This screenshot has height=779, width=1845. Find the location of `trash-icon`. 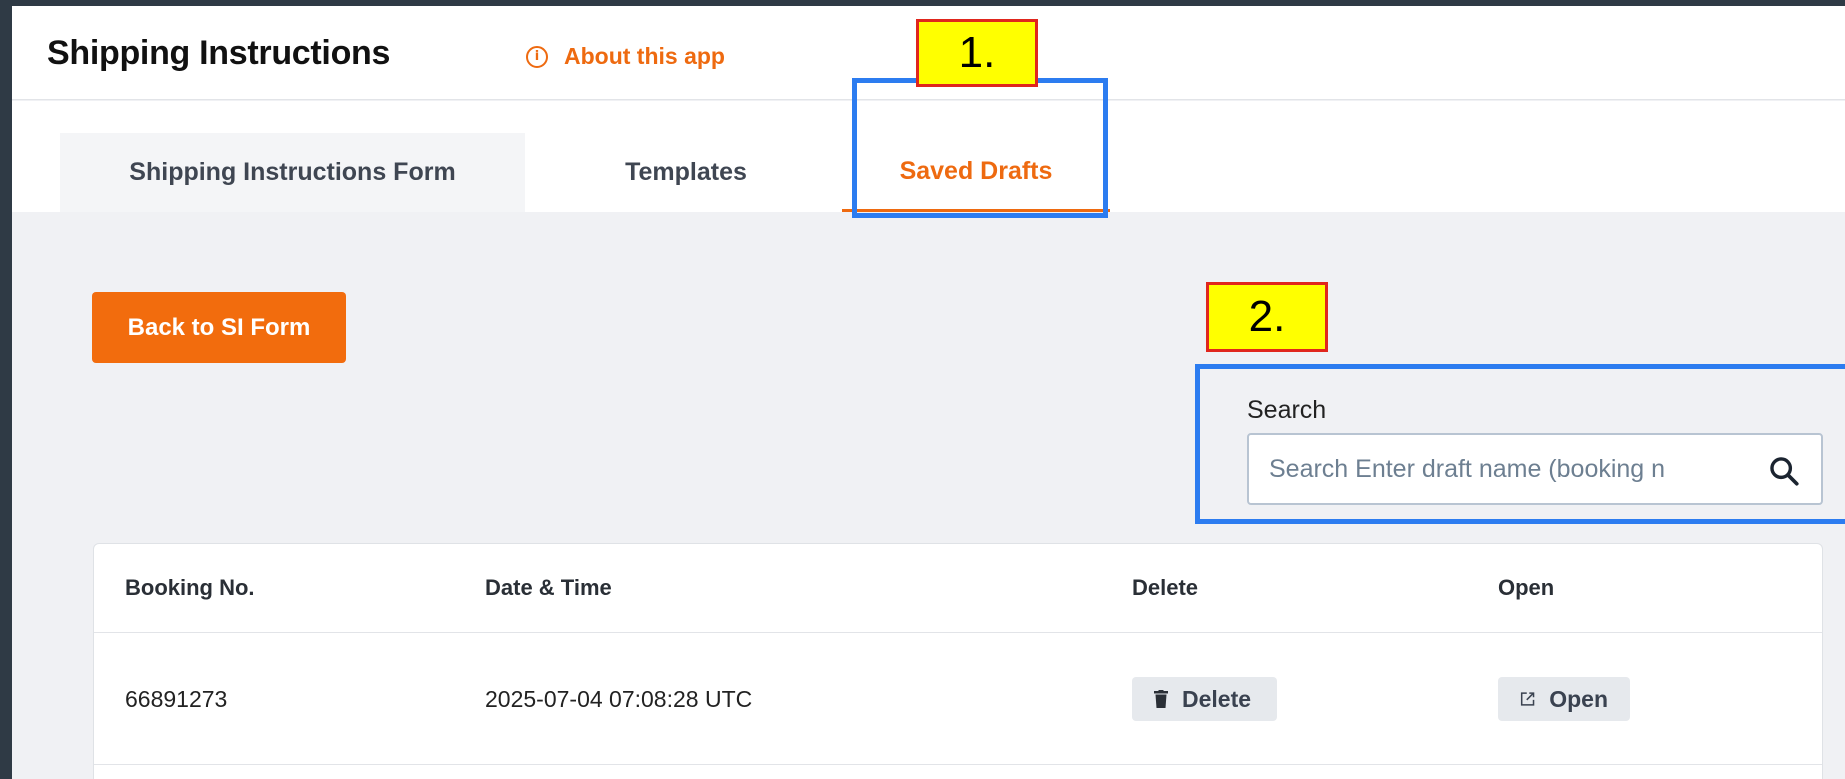

trash-icon is located at coordinates (1161, 699).